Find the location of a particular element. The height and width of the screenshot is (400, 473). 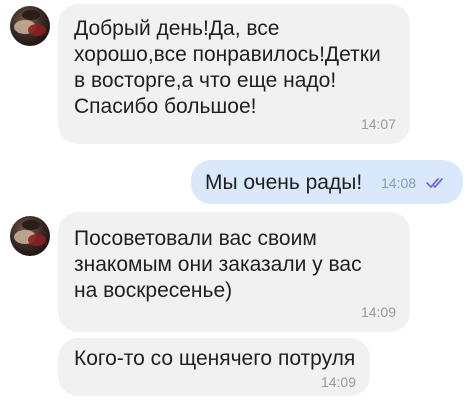

message-bubble-outgoing: Мы очень рады! 14:08 is located at coordinates (327, 182).